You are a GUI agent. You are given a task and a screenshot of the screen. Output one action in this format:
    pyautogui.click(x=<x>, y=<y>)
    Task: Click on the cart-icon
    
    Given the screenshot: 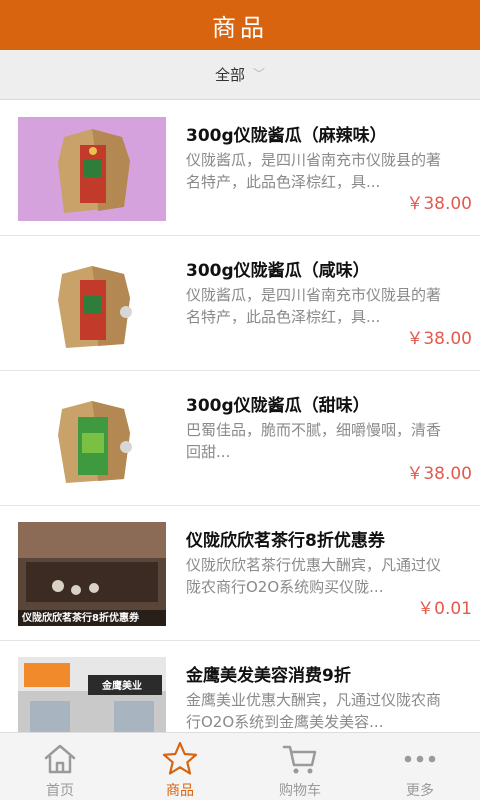 What is the action you would take?
    pyautogui.click(x=300, y=758)
    